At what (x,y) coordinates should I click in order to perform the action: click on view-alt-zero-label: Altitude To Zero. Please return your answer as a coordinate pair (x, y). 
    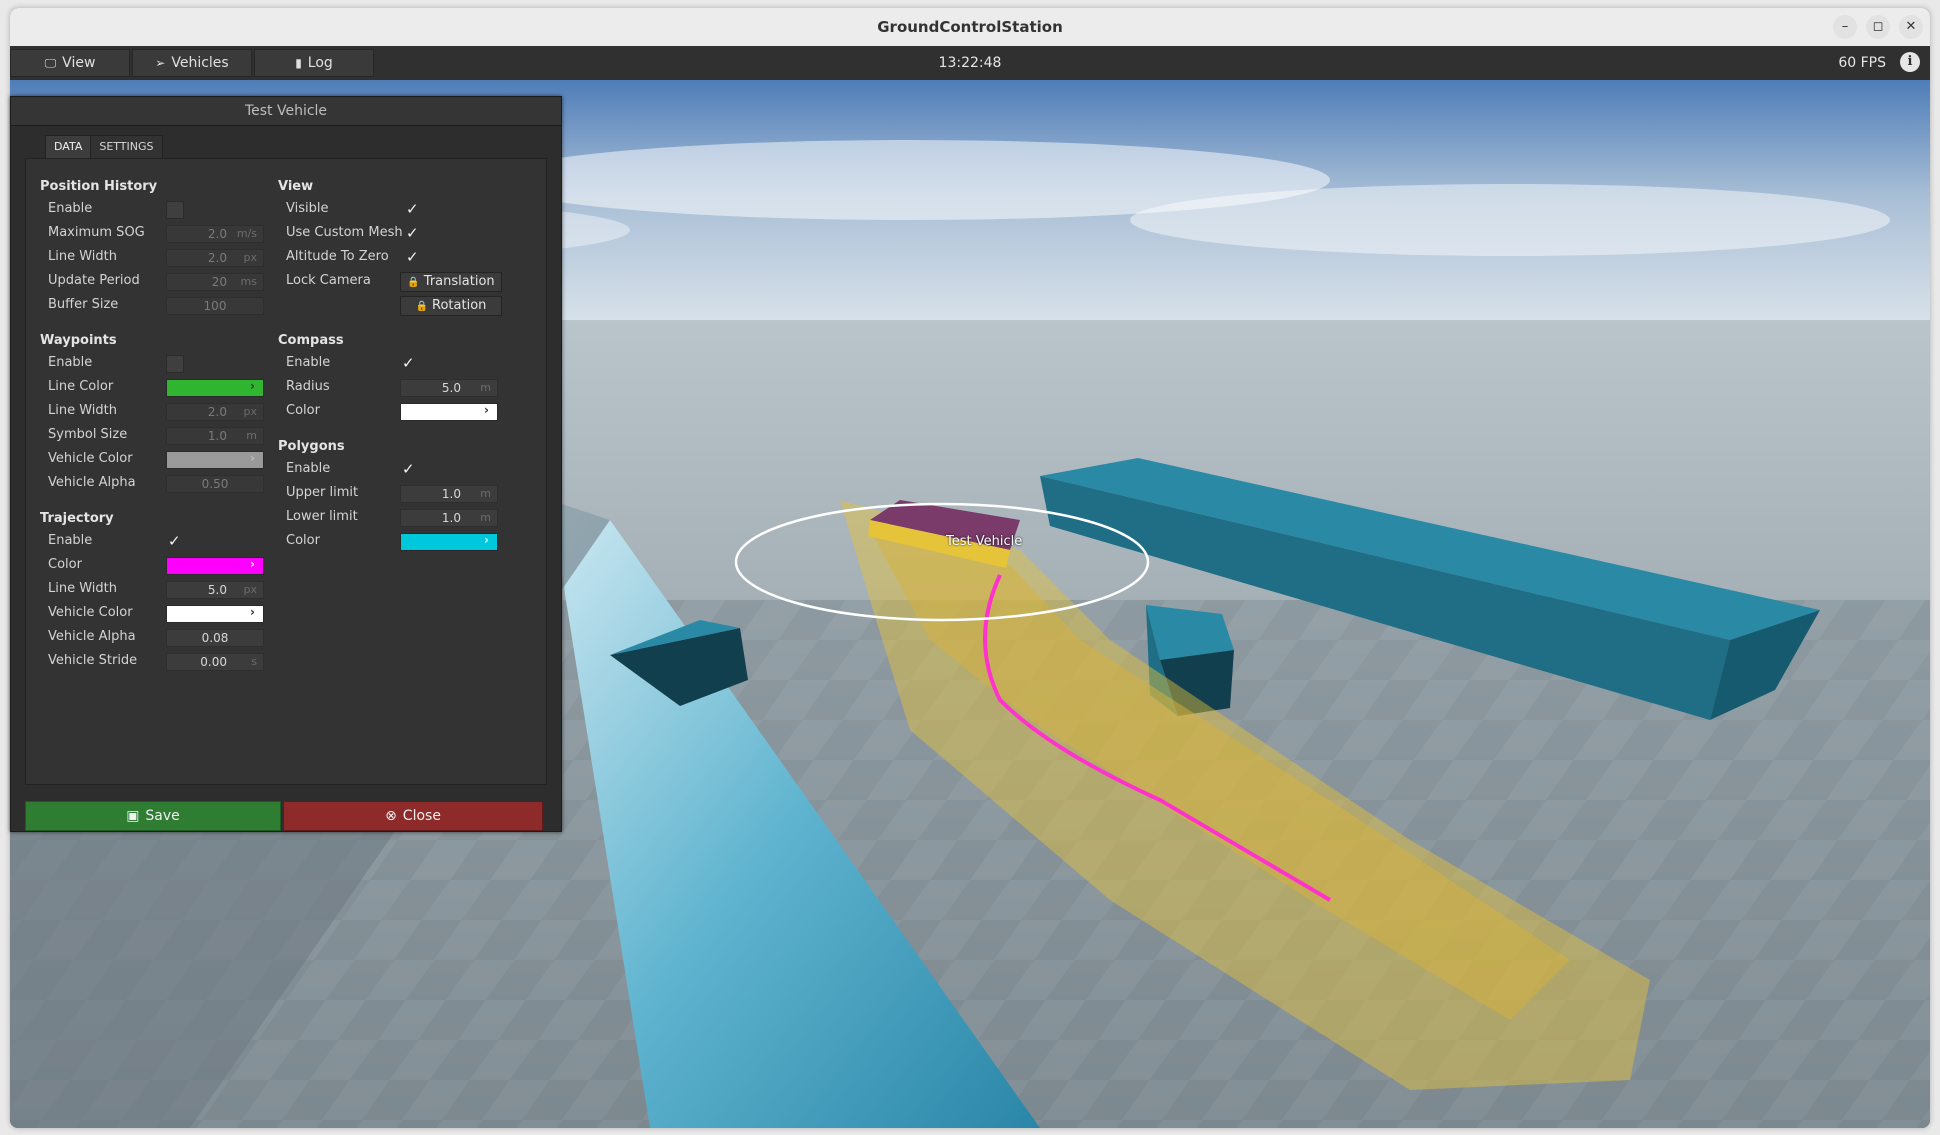
    Looking at the image, I should click on (337, 256).